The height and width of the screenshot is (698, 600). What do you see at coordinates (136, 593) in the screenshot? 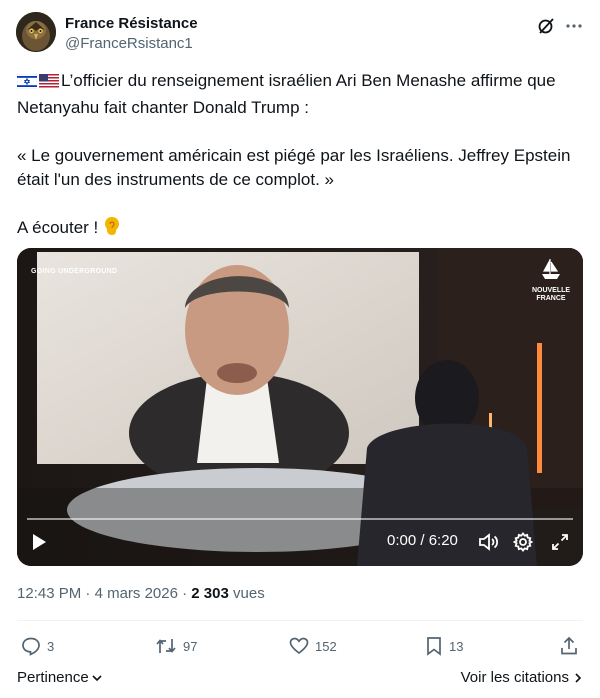
I see `tweet-date: 4 mars 2026` at bounding box center [136, 593].